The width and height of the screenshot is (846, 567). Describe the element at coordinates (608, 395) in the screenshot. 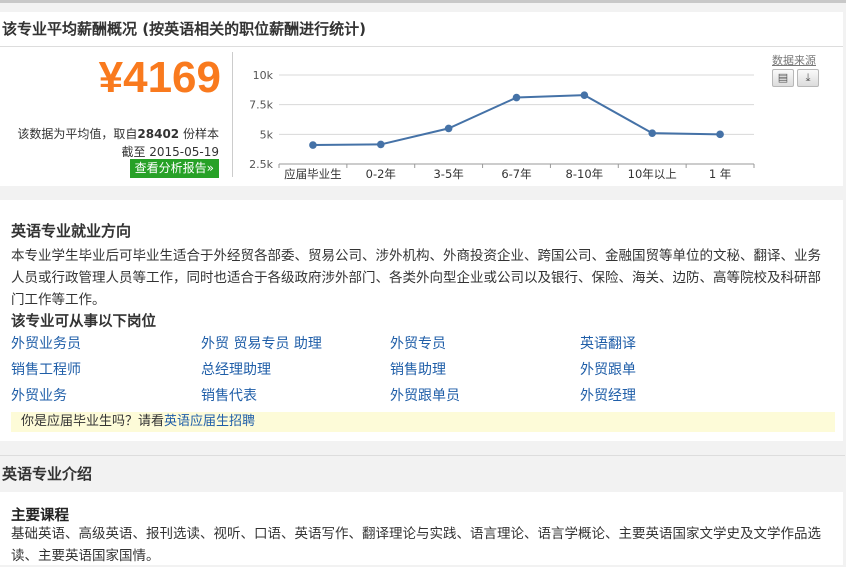

I see `job-link: 外贸经理` at that location.